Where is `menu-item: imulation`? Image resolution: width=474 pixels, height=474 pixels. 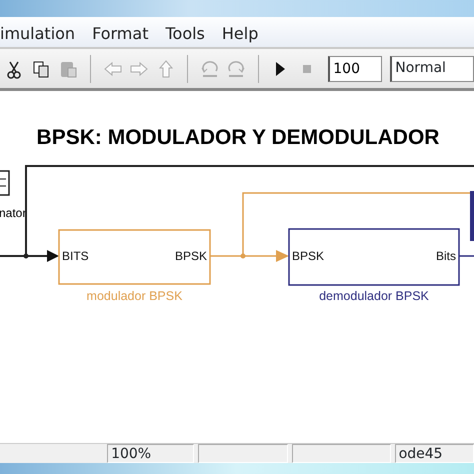 menu-item: imulation is located at coordinates (38, 34).